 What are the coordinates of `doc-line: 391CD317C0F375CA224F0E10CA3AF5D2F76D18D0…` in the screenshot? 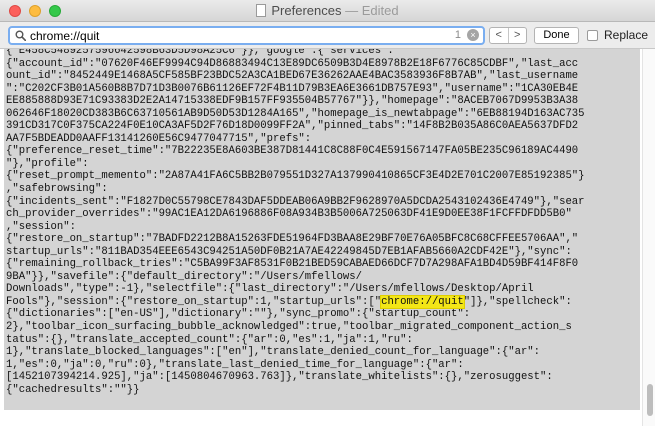 It's located at (292, 126).